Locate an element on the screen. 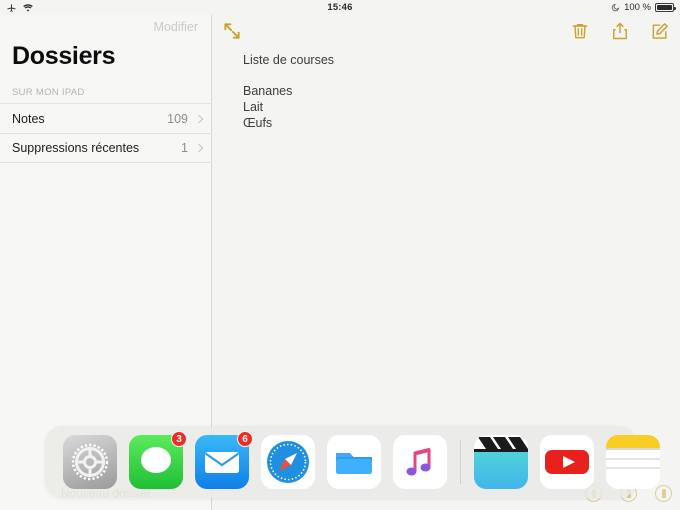 The height and width of the screenshot is (510, 680). note-content: Liste de courses Bananes Lait Œufs is located at coordinates (448, 92).